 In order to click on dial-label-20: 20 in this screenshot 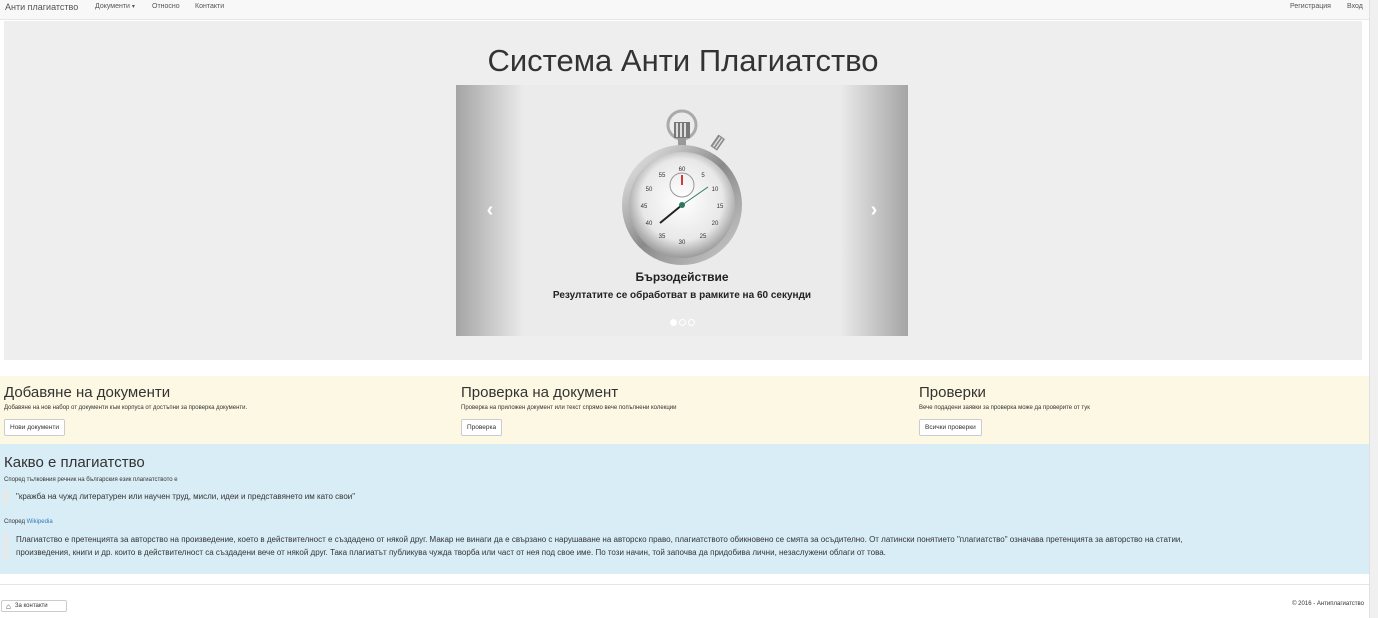, I will do `click(715, 224)`.